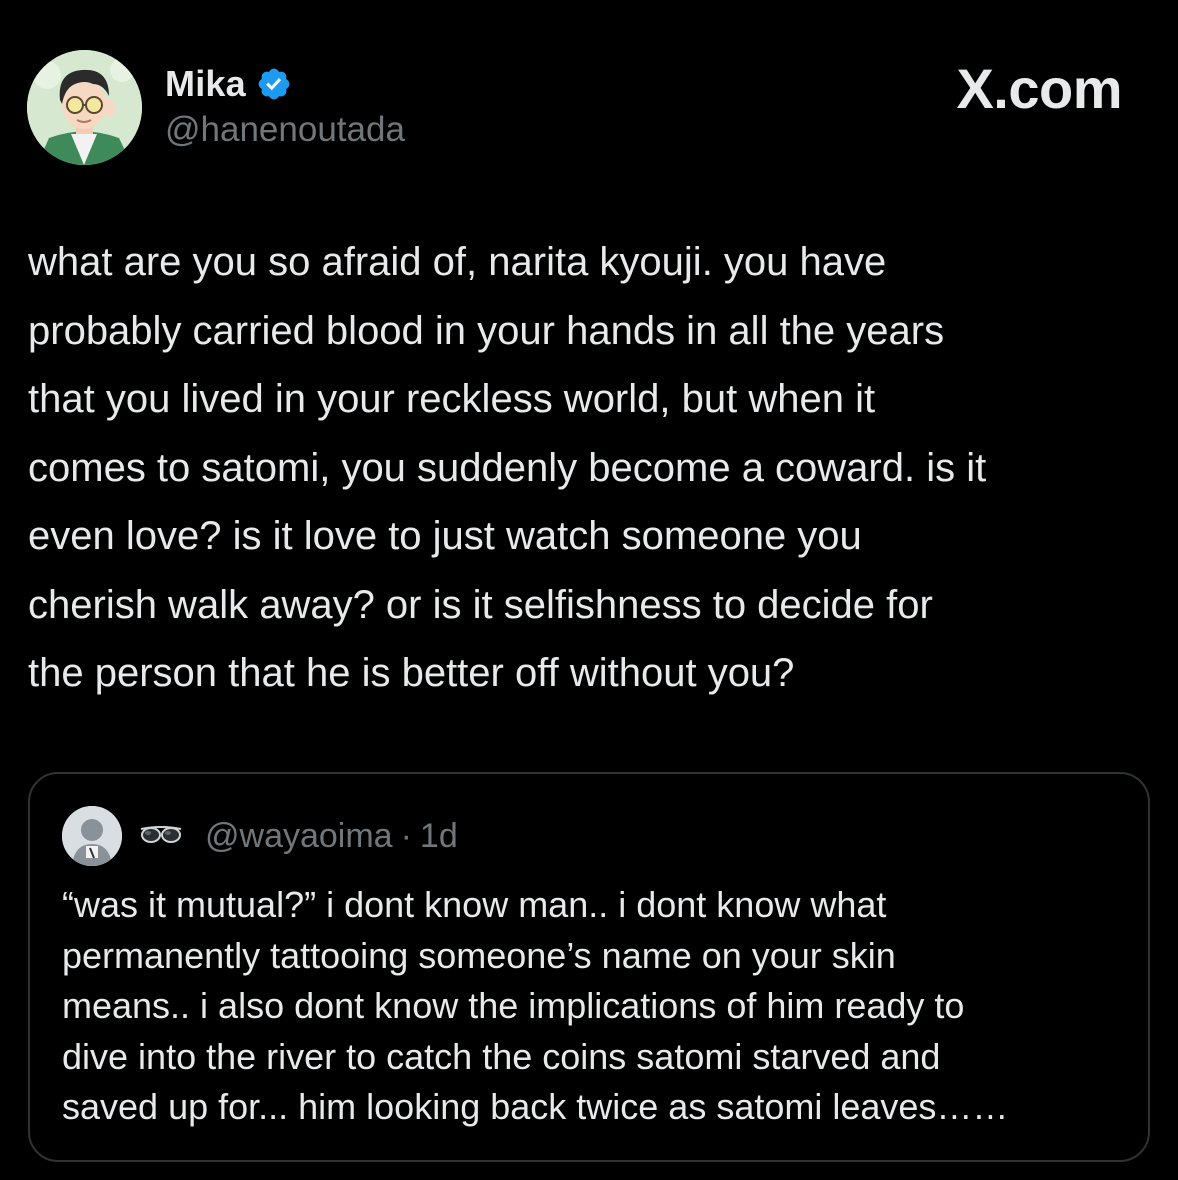  Describe the element at coordinates (152, 836) in the screenshot. I see `sunglasses-icon` at that location.